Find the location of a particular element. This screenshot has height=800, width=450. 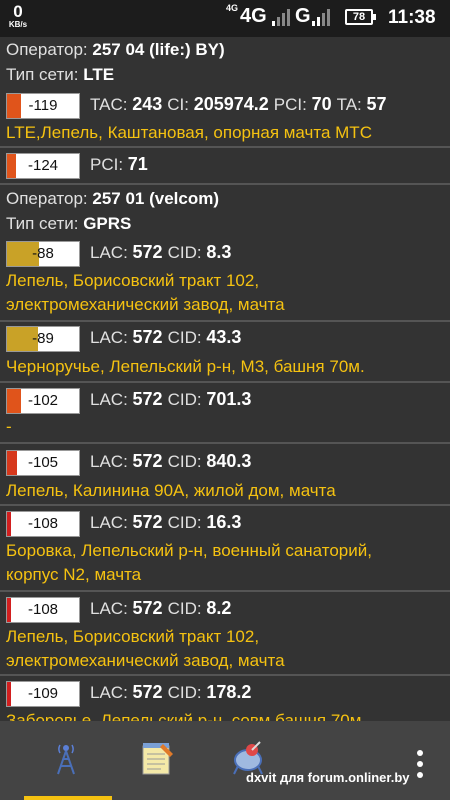

cell-parameters: LAC: 572 CID: 8.2 is located at coordinates (160, 608).